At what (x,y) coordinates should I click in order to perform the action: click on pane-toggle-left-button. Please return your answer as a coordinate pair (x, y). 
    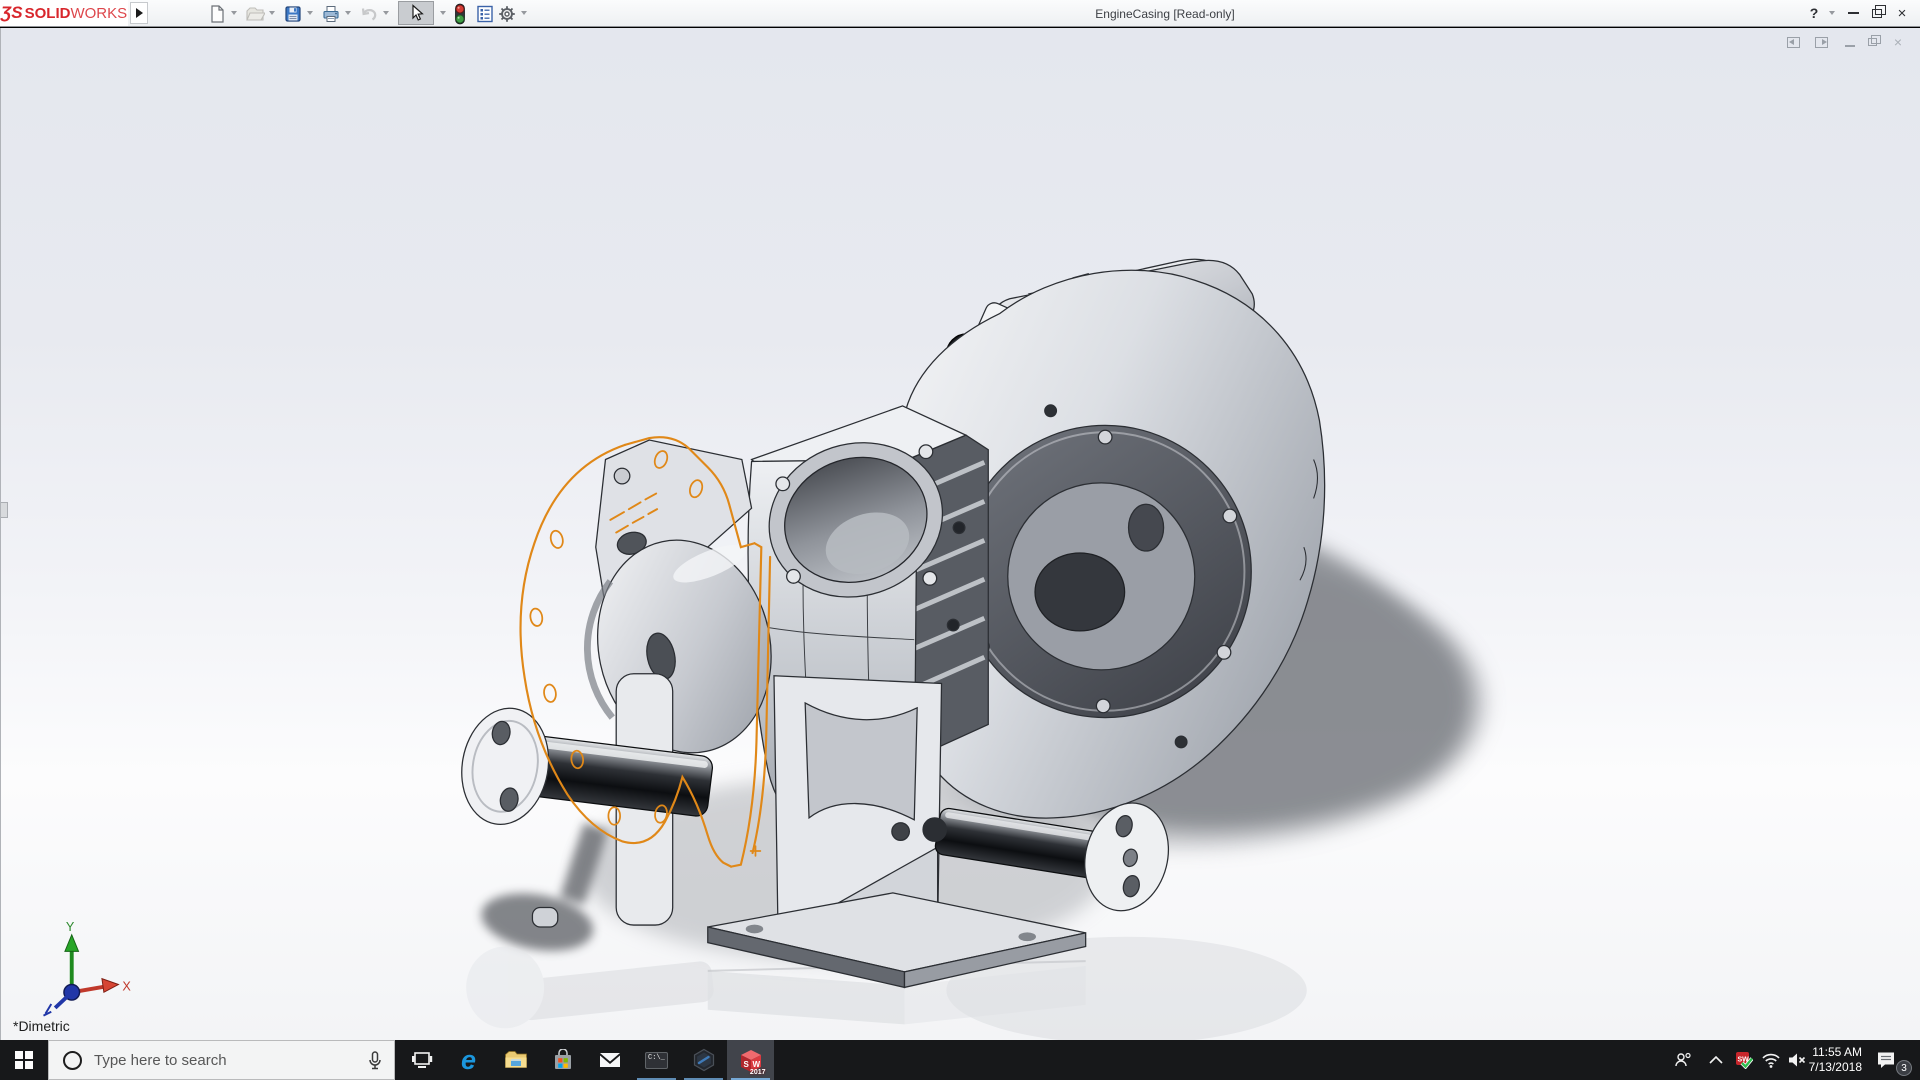
    Looking at the image, I should click on (1793, 42).